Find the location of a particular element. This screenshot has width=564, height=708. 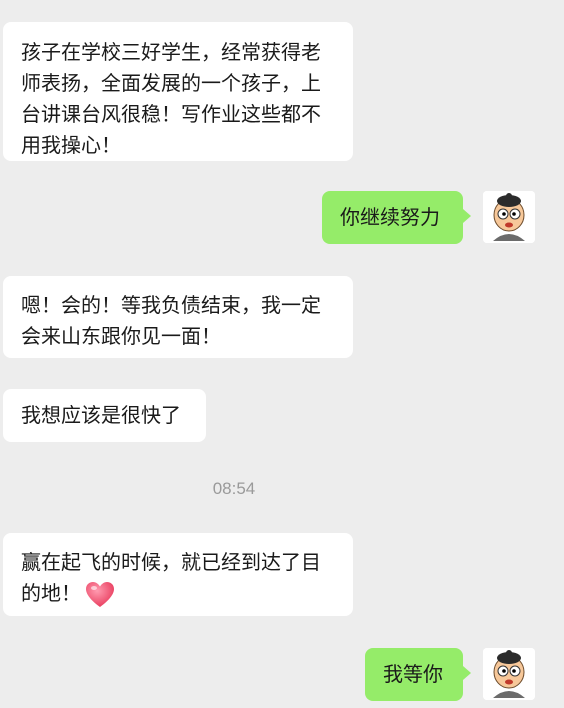

message-bubble-outgoing: 我等你 is located at coordinates (418, 674).